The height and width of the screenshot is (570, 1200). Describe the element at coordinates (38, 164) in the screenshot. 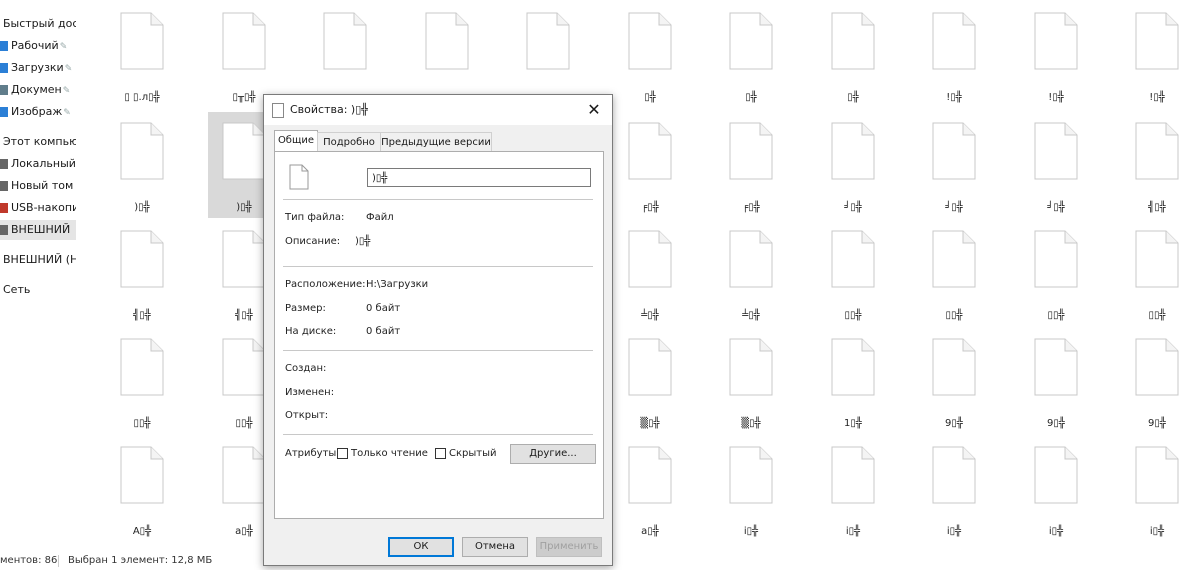

I see `sidebar-item: Локальный` at that location.